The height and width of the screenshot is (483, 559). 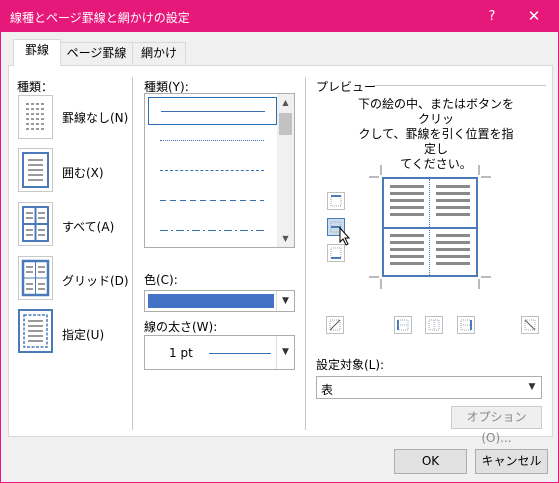 What do you see at coordinates (279, 16) in the screenshot?
I see `title-bar: 線種とページ罫線と網かけの設定 ? ✕` at bounding box center [279, 16].